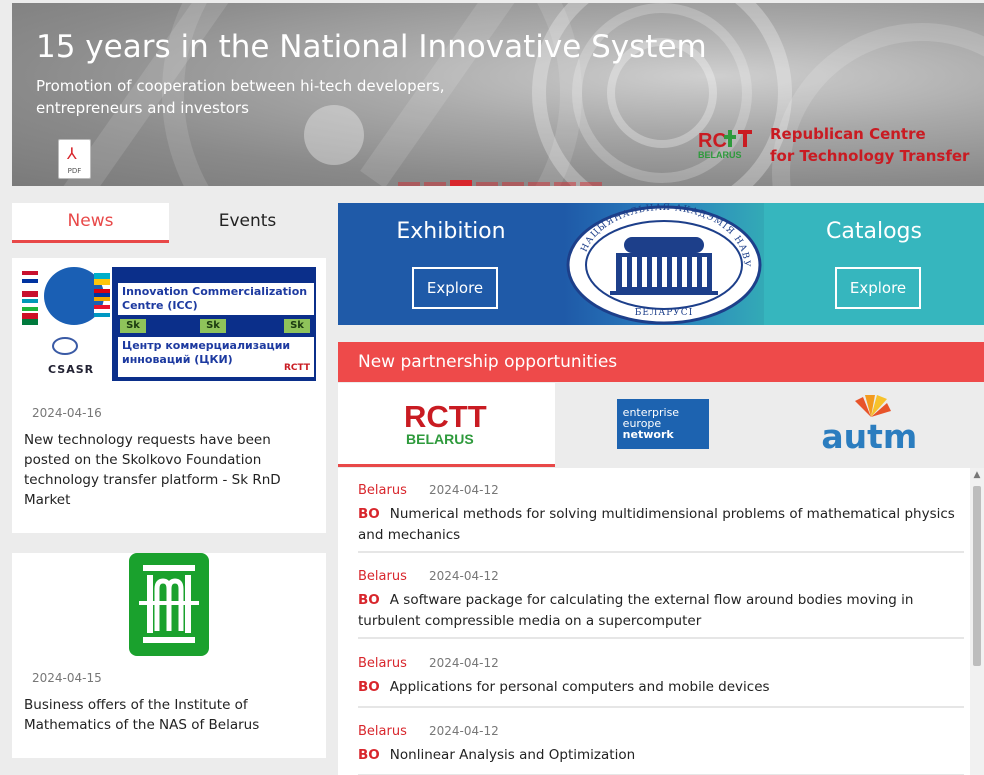  I want to click on institute-of-mathematics-logo, so click(169, 604).